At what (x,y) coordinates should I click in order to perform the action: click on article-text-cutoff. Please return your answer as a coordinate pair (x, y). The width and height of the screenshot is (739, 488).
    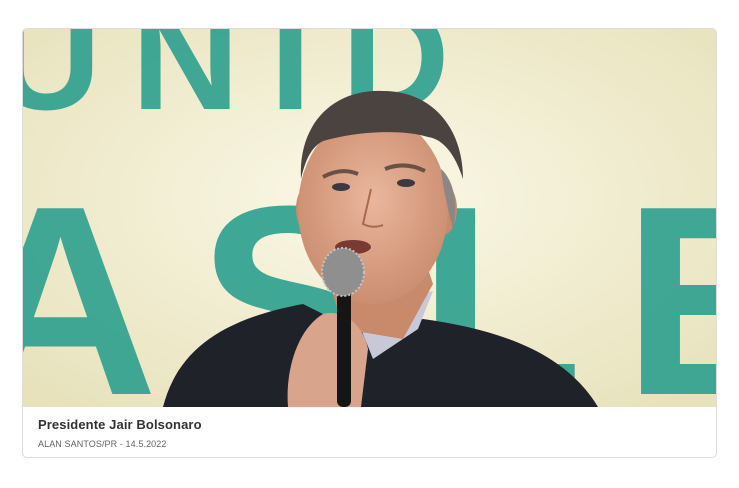
    Looking at the image, I should click on (369, 484).